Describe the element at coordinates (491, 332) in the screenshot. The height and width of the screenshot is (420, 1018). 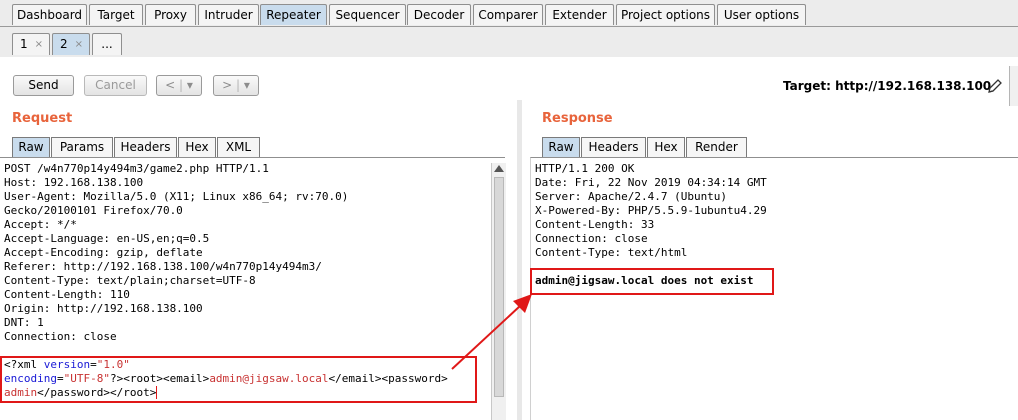
I see `annotation-arrow` at that location.